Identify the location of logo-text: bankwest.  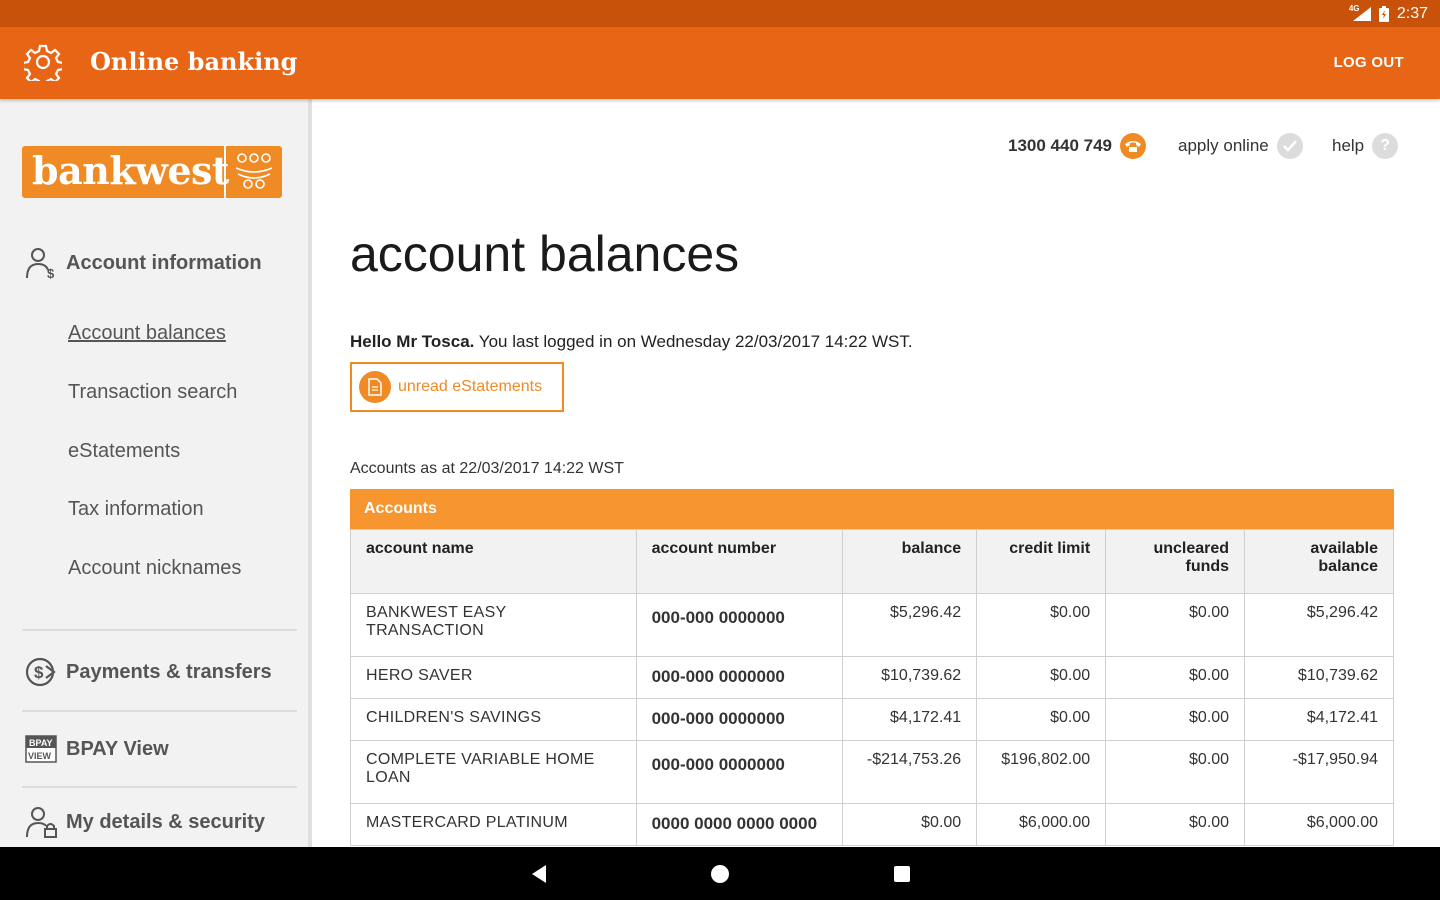
(130, 170).